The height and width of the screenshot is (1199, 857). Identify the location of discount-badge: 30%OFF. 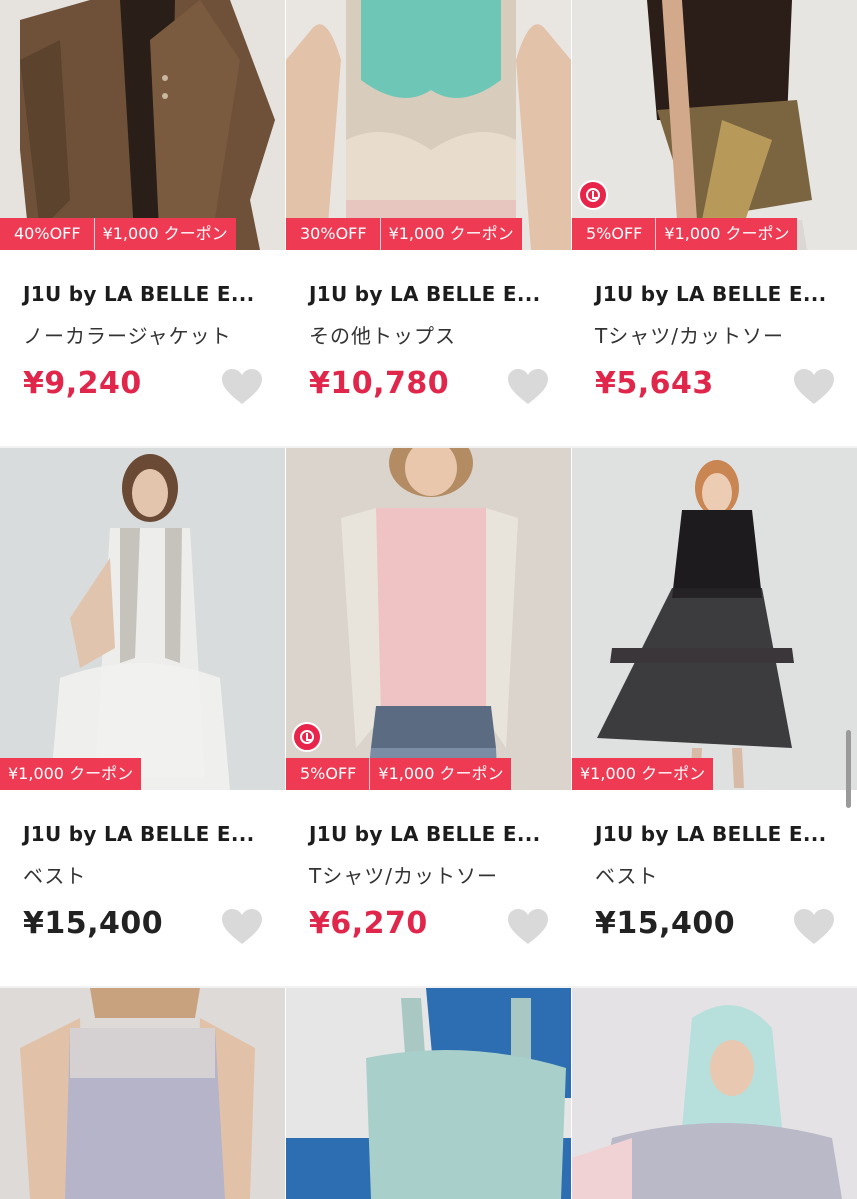
(333, 234).